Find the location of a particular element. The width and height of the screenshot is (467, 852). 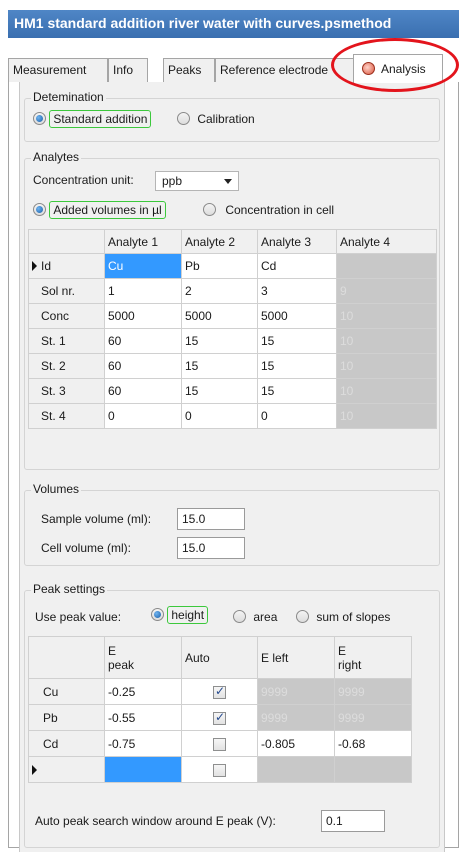

chevron-down-icon is located at coordinates (228, 181).